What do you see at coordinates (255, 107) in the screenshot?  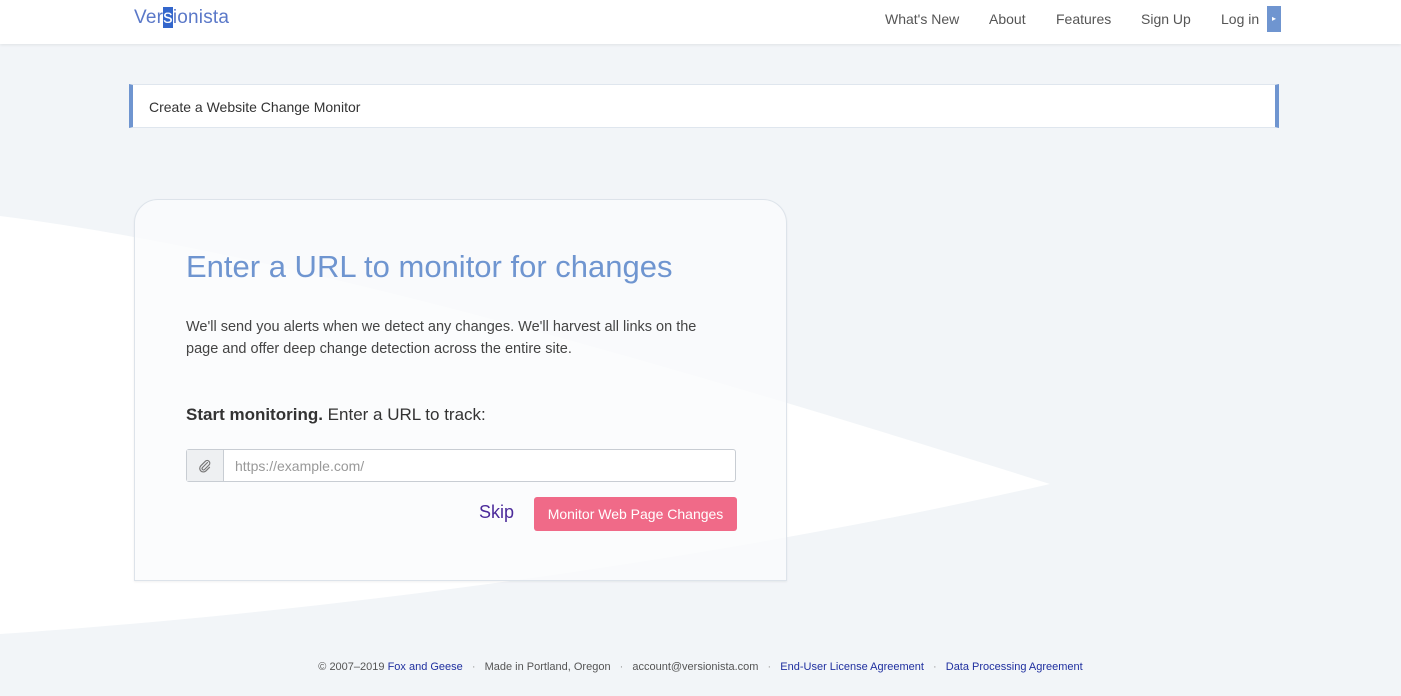 I see `breadcrumb-title: Create a Website Change Monitor` at bounding box center [255, 107].